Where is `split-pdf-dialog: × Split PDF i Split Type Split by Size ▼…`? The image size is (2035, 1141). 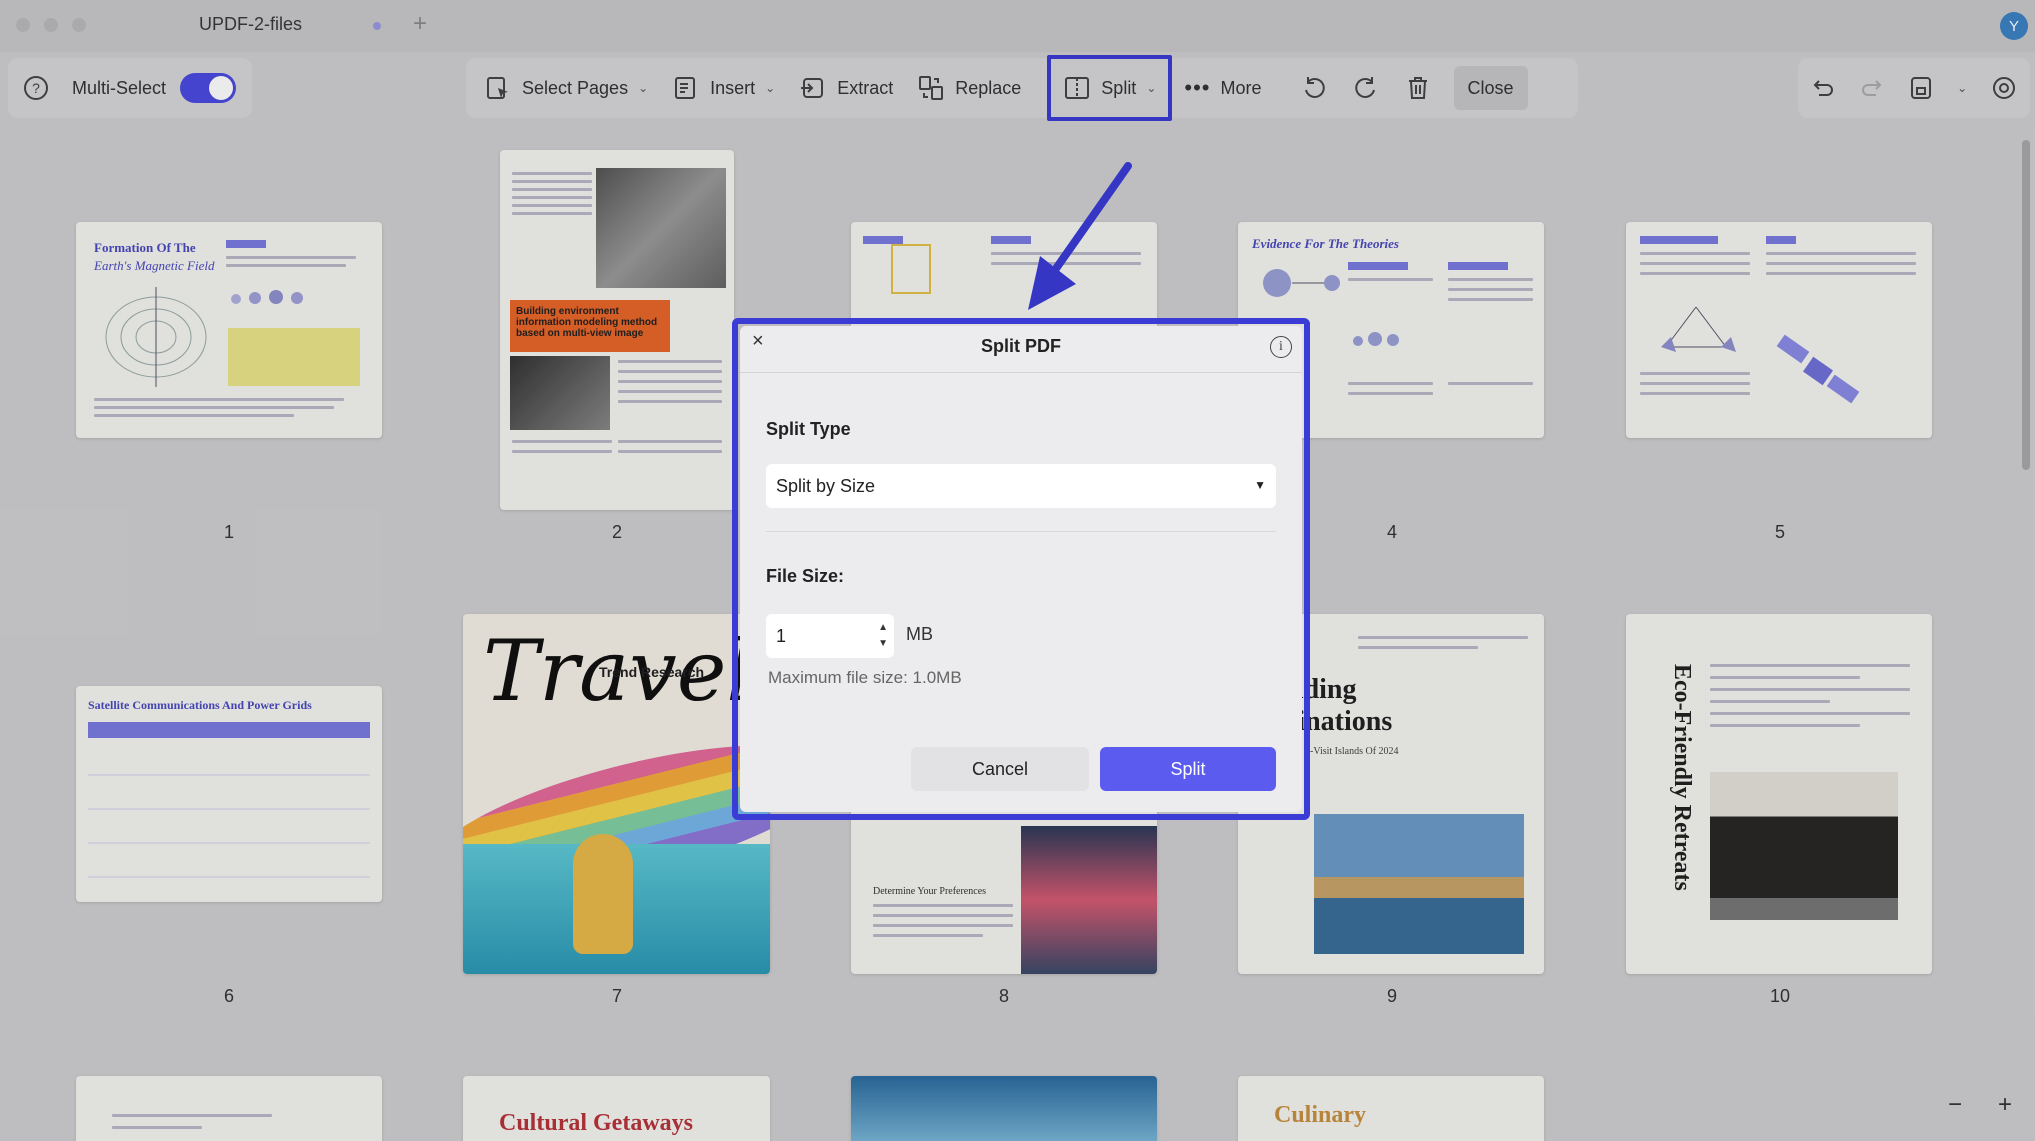
split-pdf-dialog: × Split PDF i Split Type Split by Size ▼… is located at coordinates (1021, 569).